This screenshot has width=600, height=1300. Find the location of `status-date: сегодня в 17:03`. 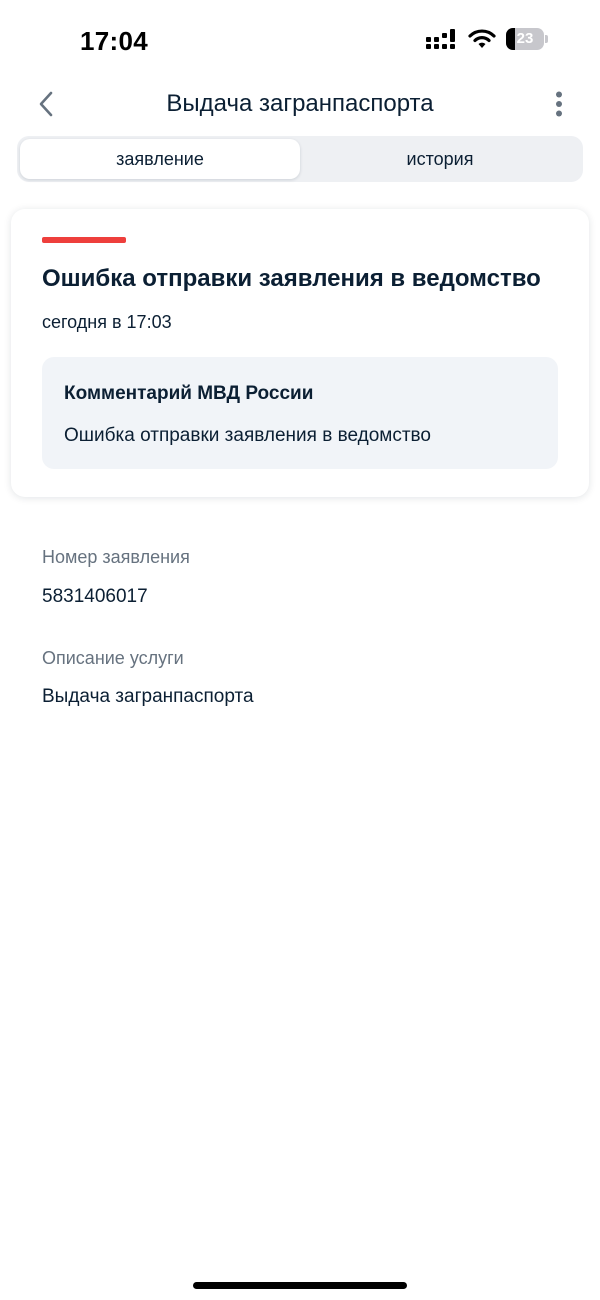

status-date: сегодня в 17:03 is located at coordinates (107, 322).